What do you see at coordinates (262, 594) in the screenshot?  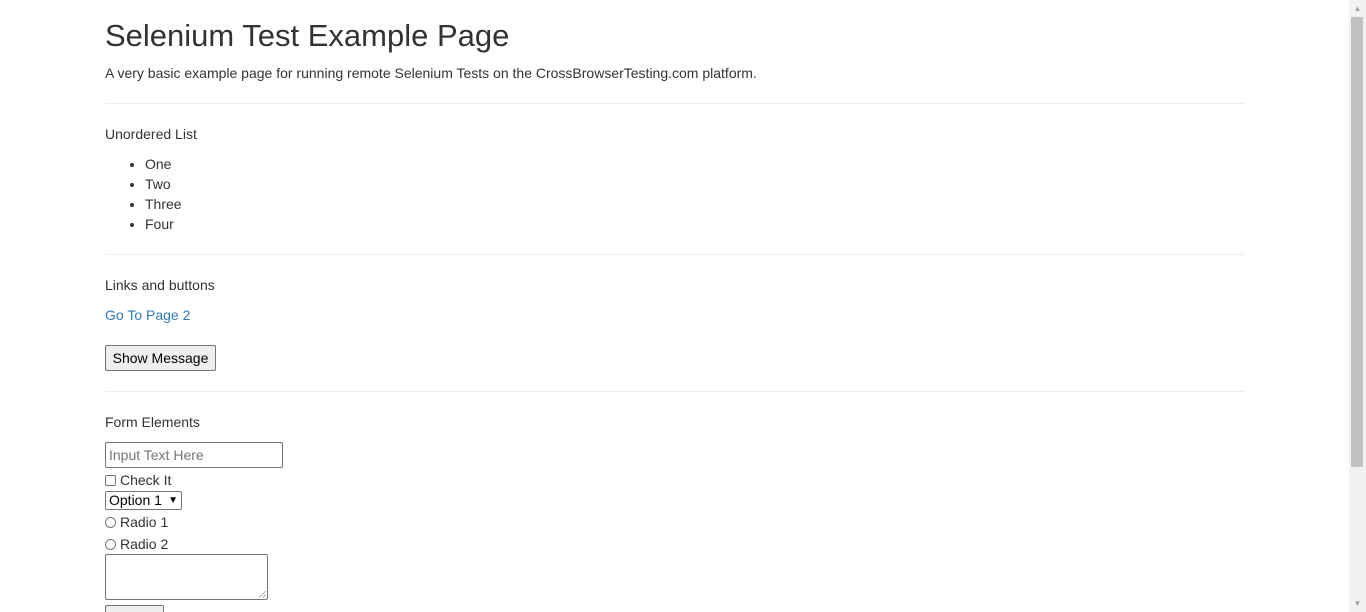 I see `resize-grip-icon` at bounding box center [262, 594].